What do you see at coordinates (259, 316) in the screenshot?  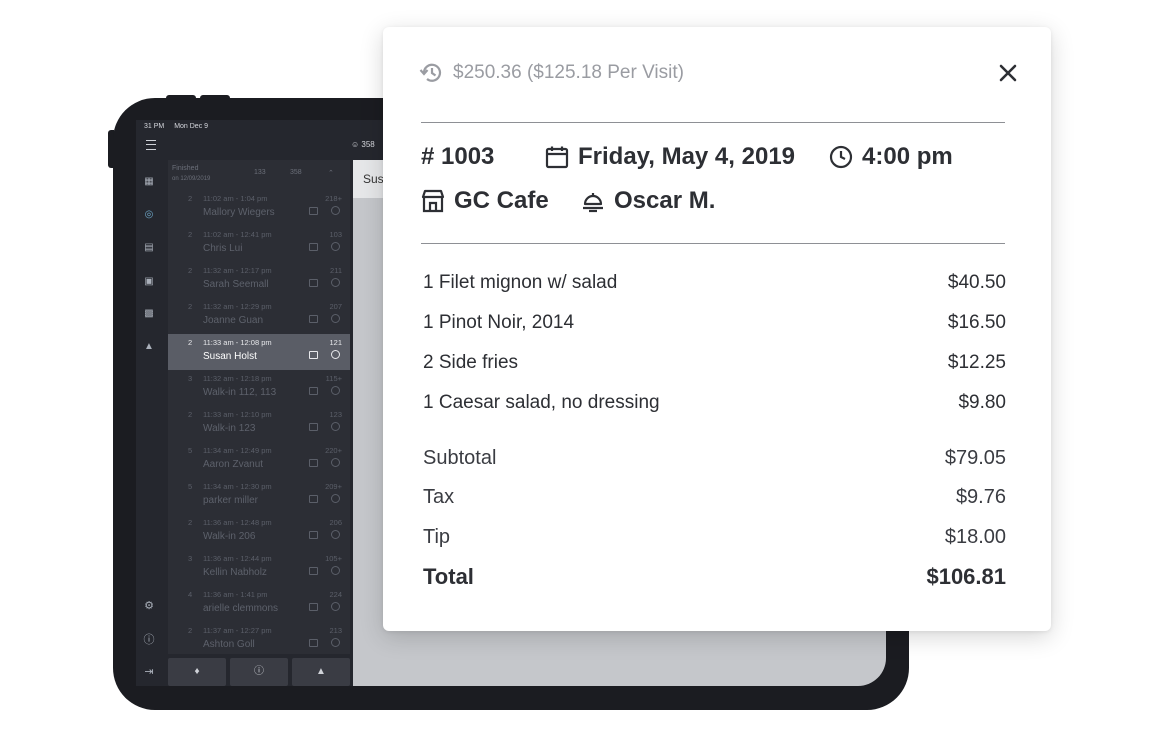 I see `reservation-row: 2 11:32 am - 12:29 pm Joanne Guan 207` at bounding box center [259, 316].